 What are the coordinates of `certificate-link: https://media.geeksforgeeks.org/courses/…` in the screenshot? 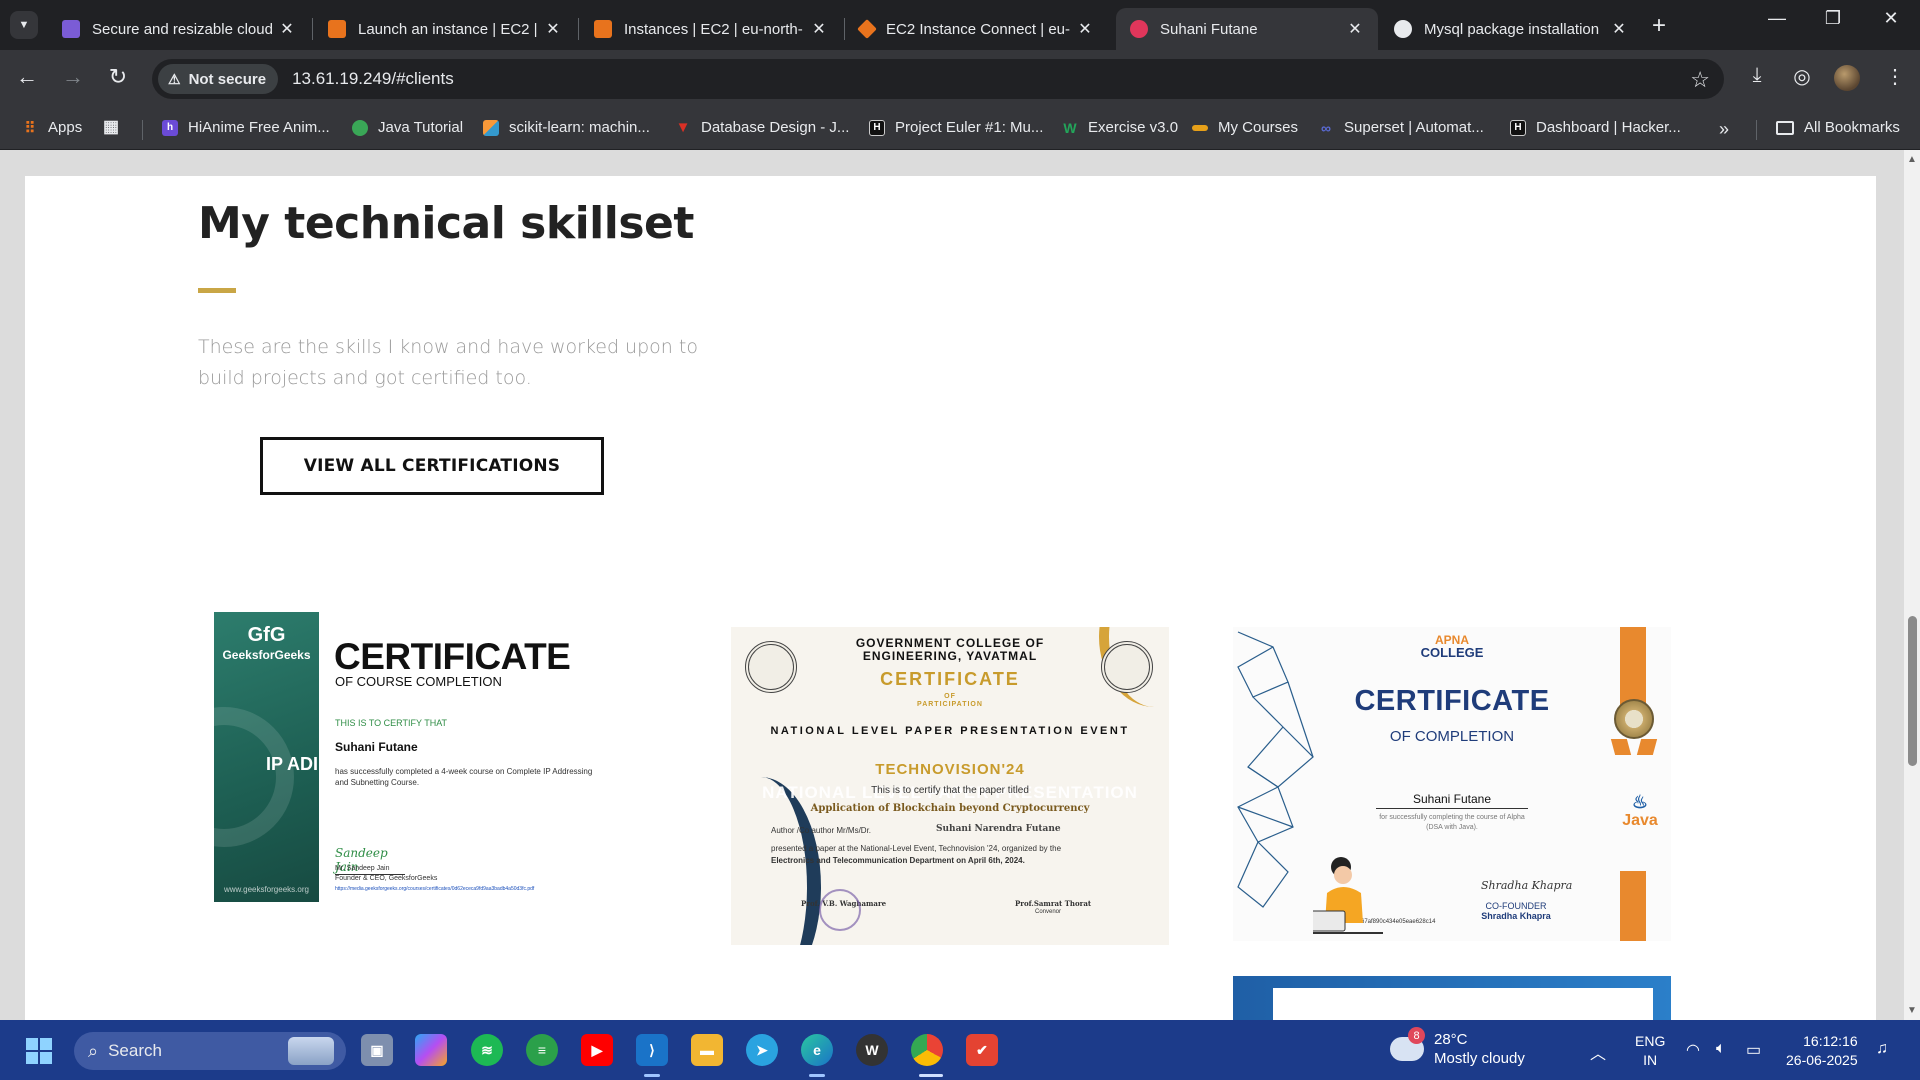 It's located at (435, 889).